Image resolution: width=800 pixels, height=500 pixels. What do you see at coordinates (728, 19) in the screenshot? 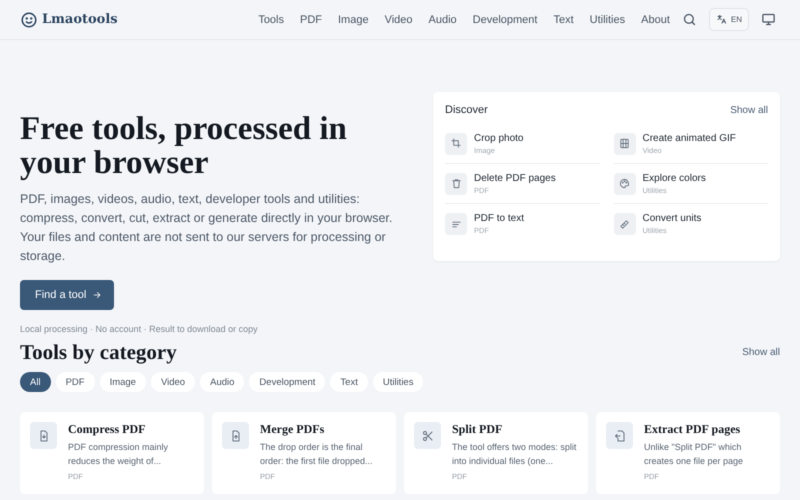
I see `language-button: EN` at bounding box center [728, 19].